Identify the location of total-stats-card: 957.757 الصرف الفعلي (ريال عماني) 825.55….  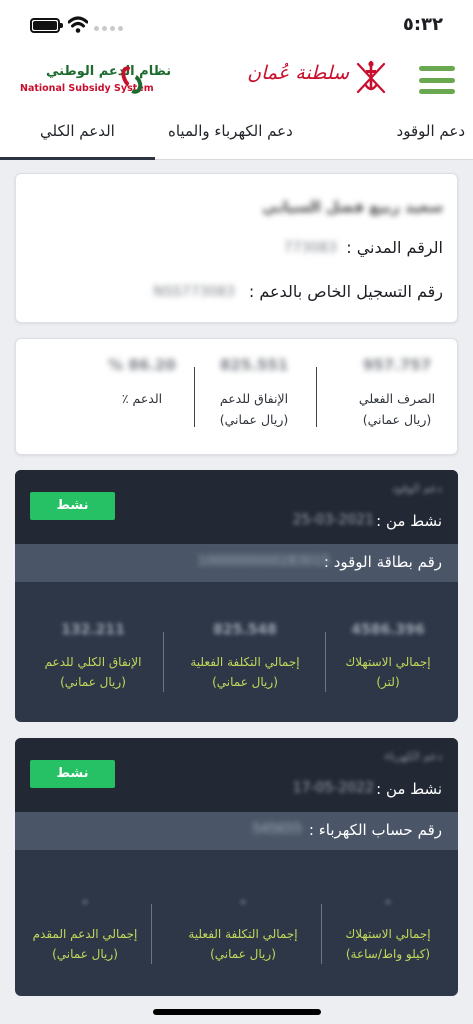
(236, 396).